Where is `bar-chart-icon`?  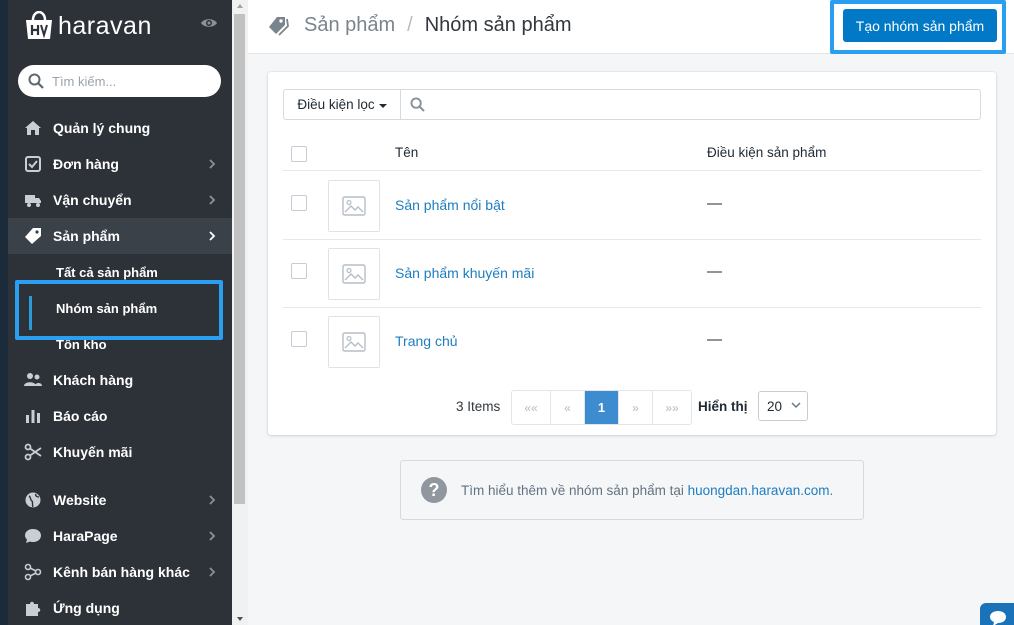 bar-chart-icon is located at coordinates (33, 416).